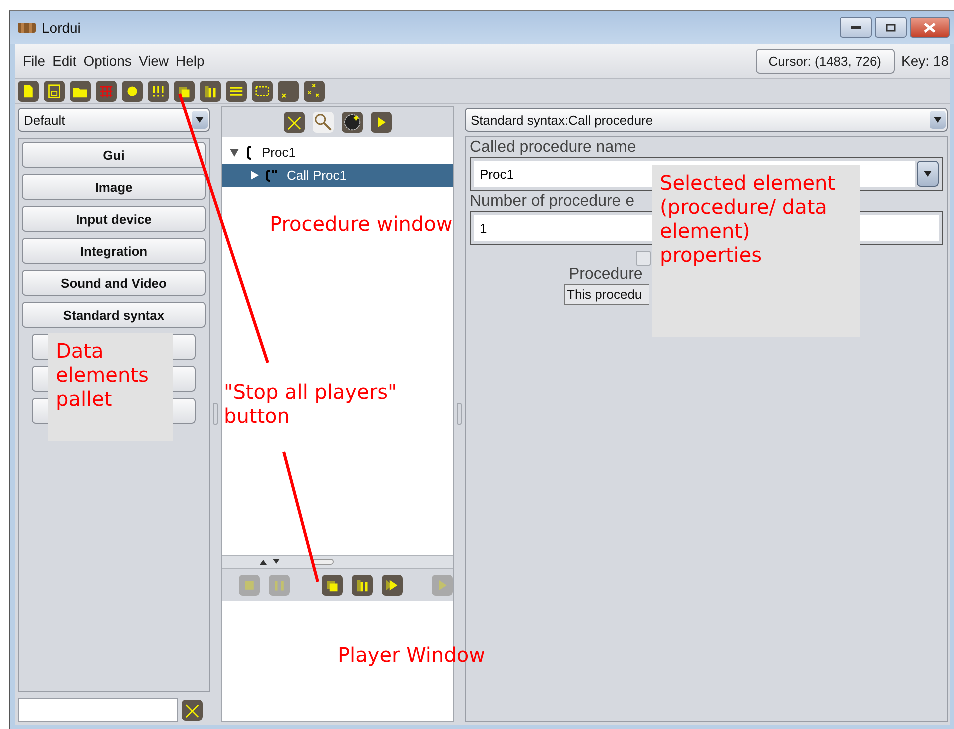  I want to click on field-label: Procedure, so click(606, 275).